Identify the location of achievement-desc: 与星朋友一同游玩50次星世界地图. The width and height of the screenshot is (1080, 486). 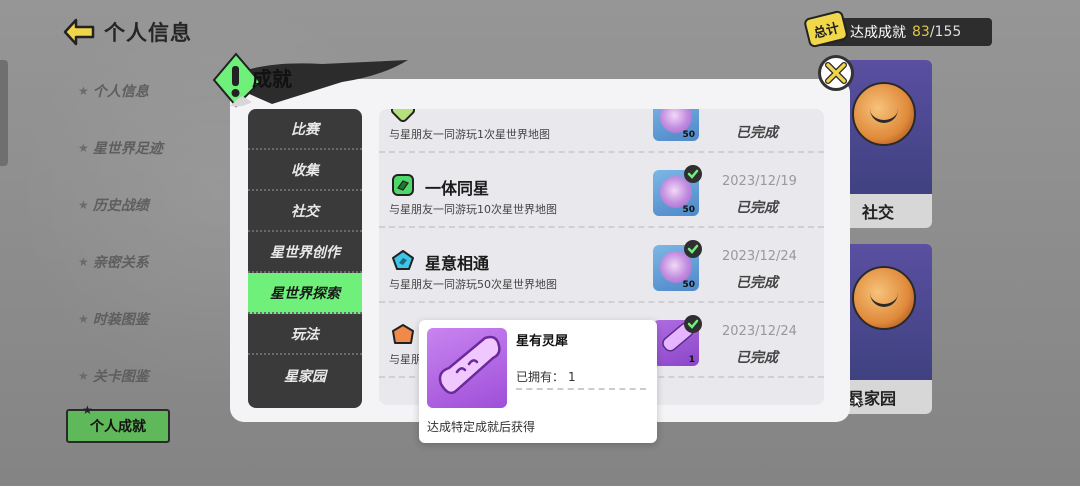
(473, 284).